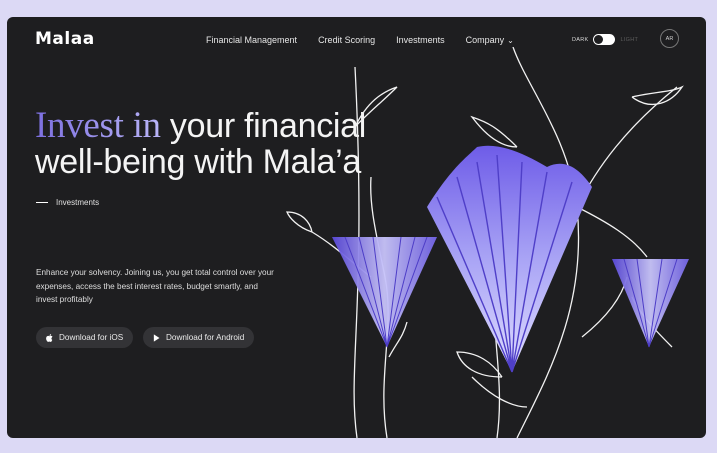 The width and height of the screenshot is (717, 453). I want to click on nav-item-financial-management: Financial Management, so click(251, 40).